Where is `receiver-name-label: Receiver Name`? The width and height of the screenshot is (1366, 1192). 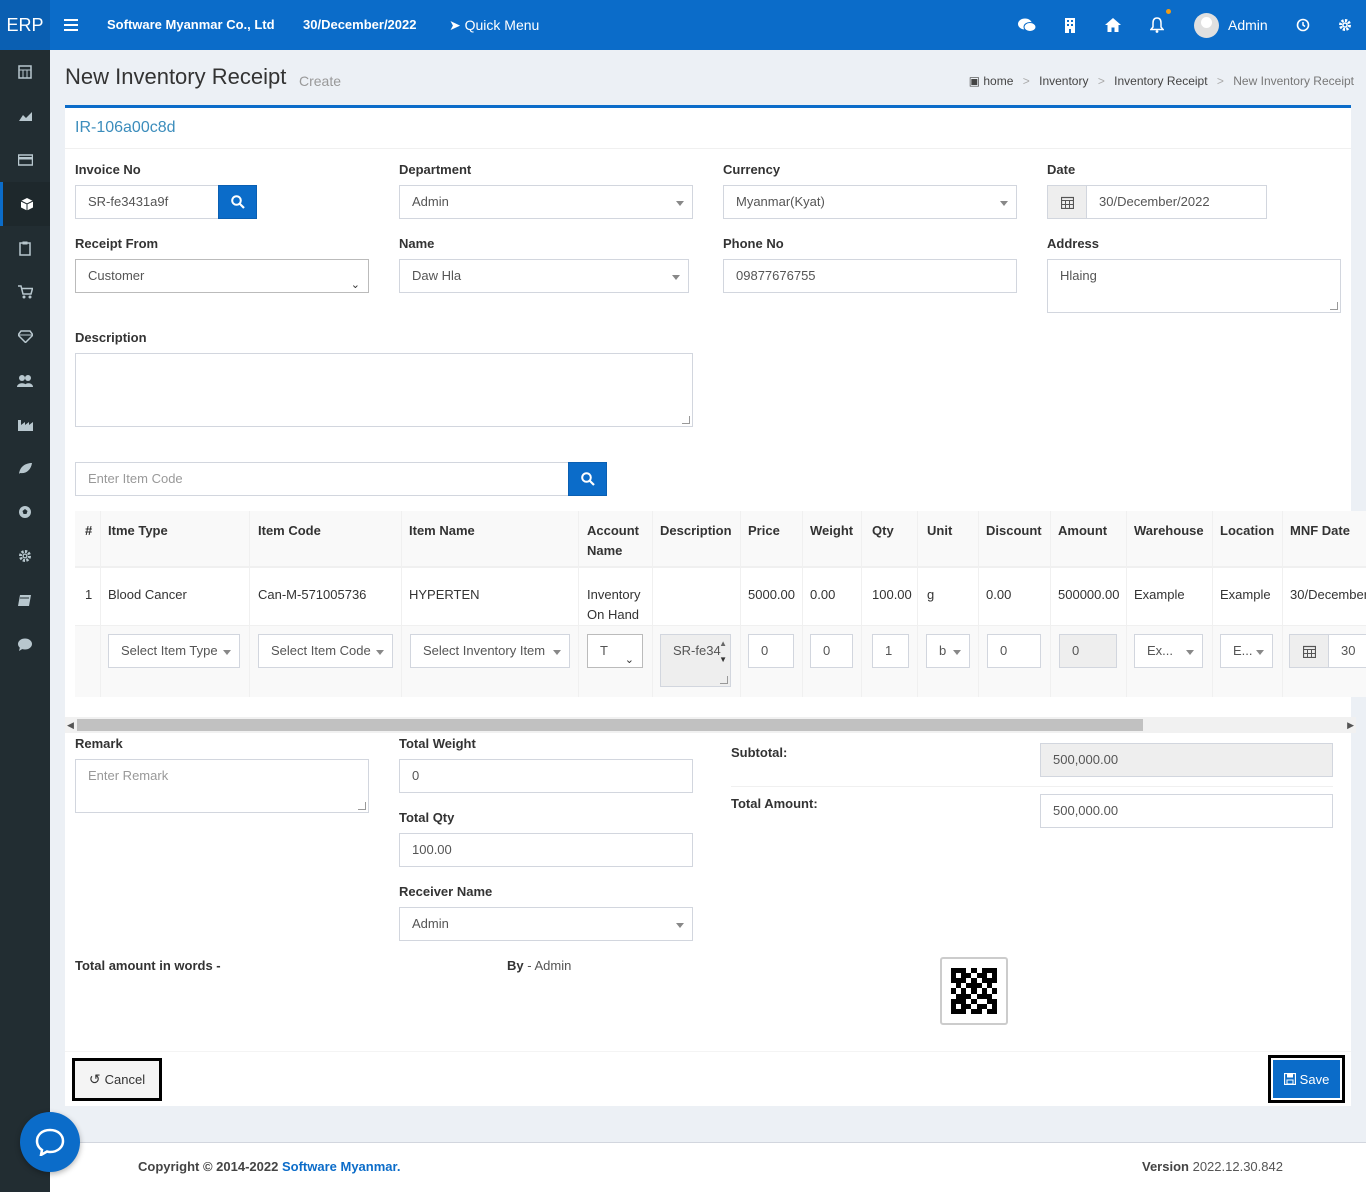
receiver-name-label: Receiver Name is located at coordinates (446, 891).